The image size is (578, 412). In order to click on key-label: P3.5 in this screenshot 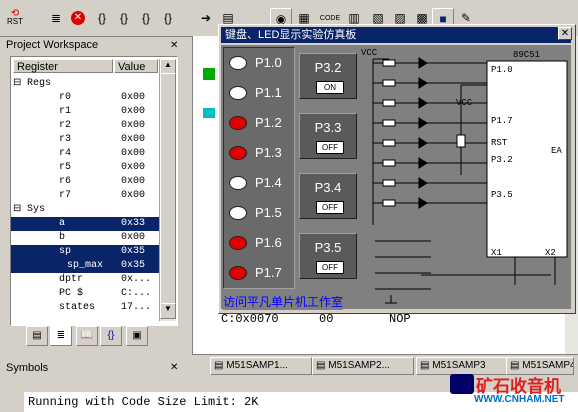, I will do `click(328, 247)`.